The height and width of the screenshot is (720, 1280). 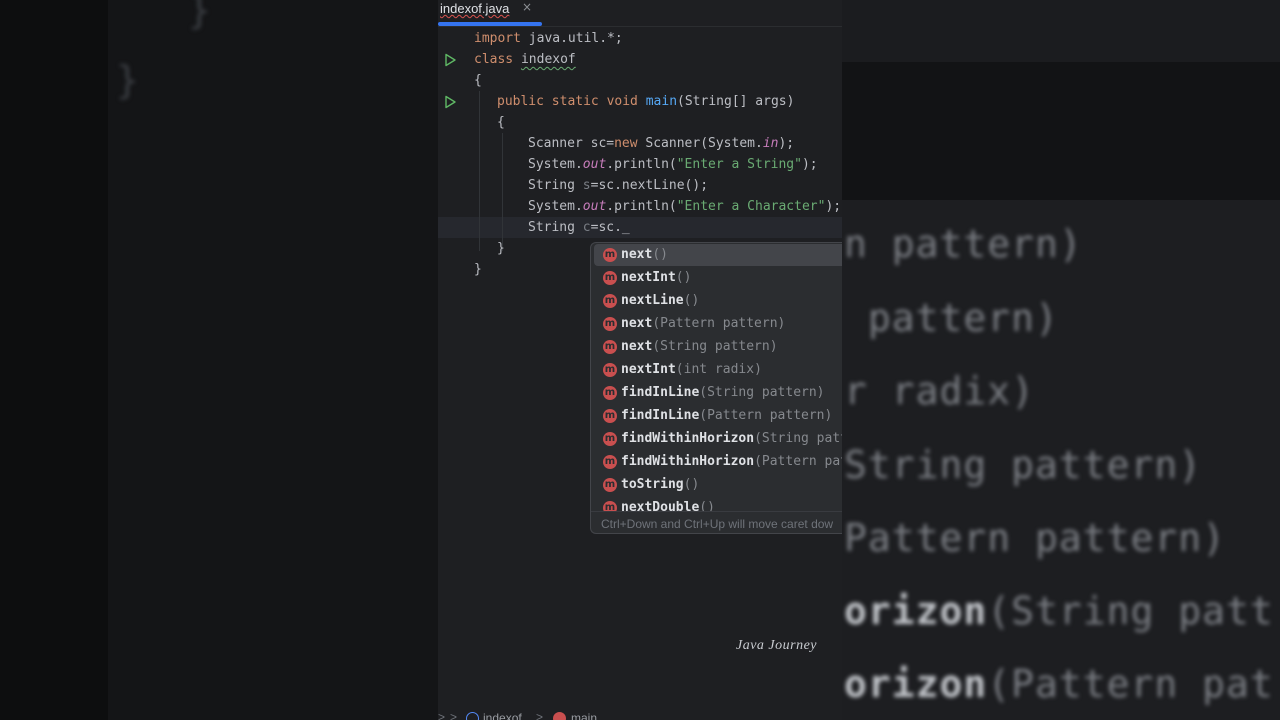 I want to click on completion-item: m findWithinHorizon(String patt, so click(x=718, y=439).